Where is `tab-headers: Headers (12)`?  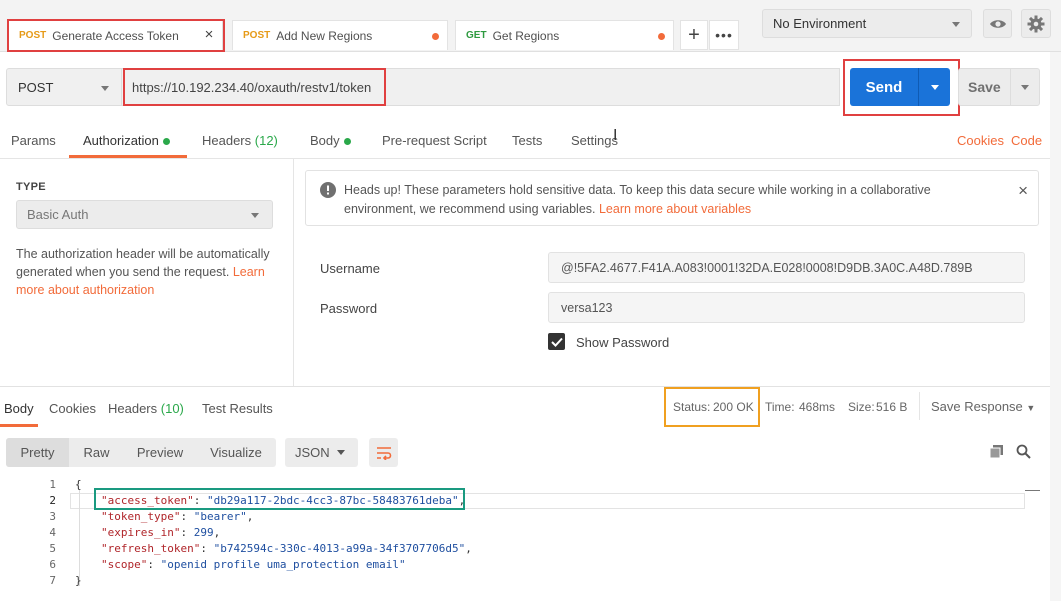 tab-headers: Headers (12) is located at coordinates (240, 140).